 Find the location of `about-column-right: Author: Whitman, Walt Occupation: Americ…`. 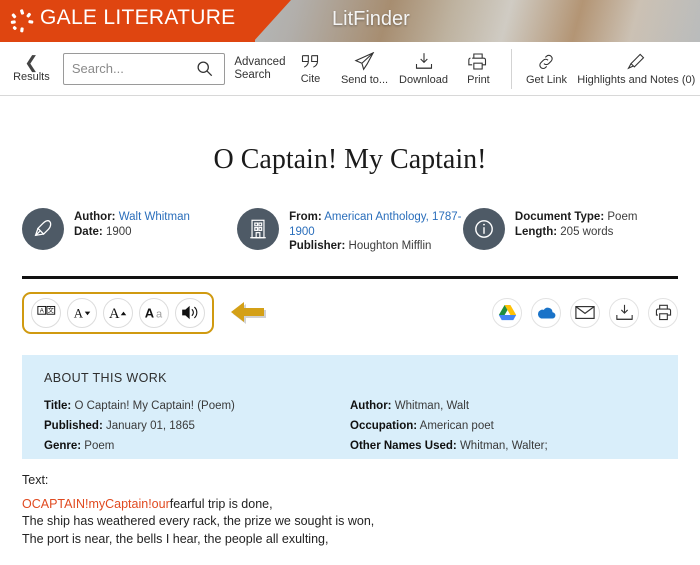

about-column-right: Author: Whitman, Walt Occupation: Americ… is located at coordinates (503, 426).